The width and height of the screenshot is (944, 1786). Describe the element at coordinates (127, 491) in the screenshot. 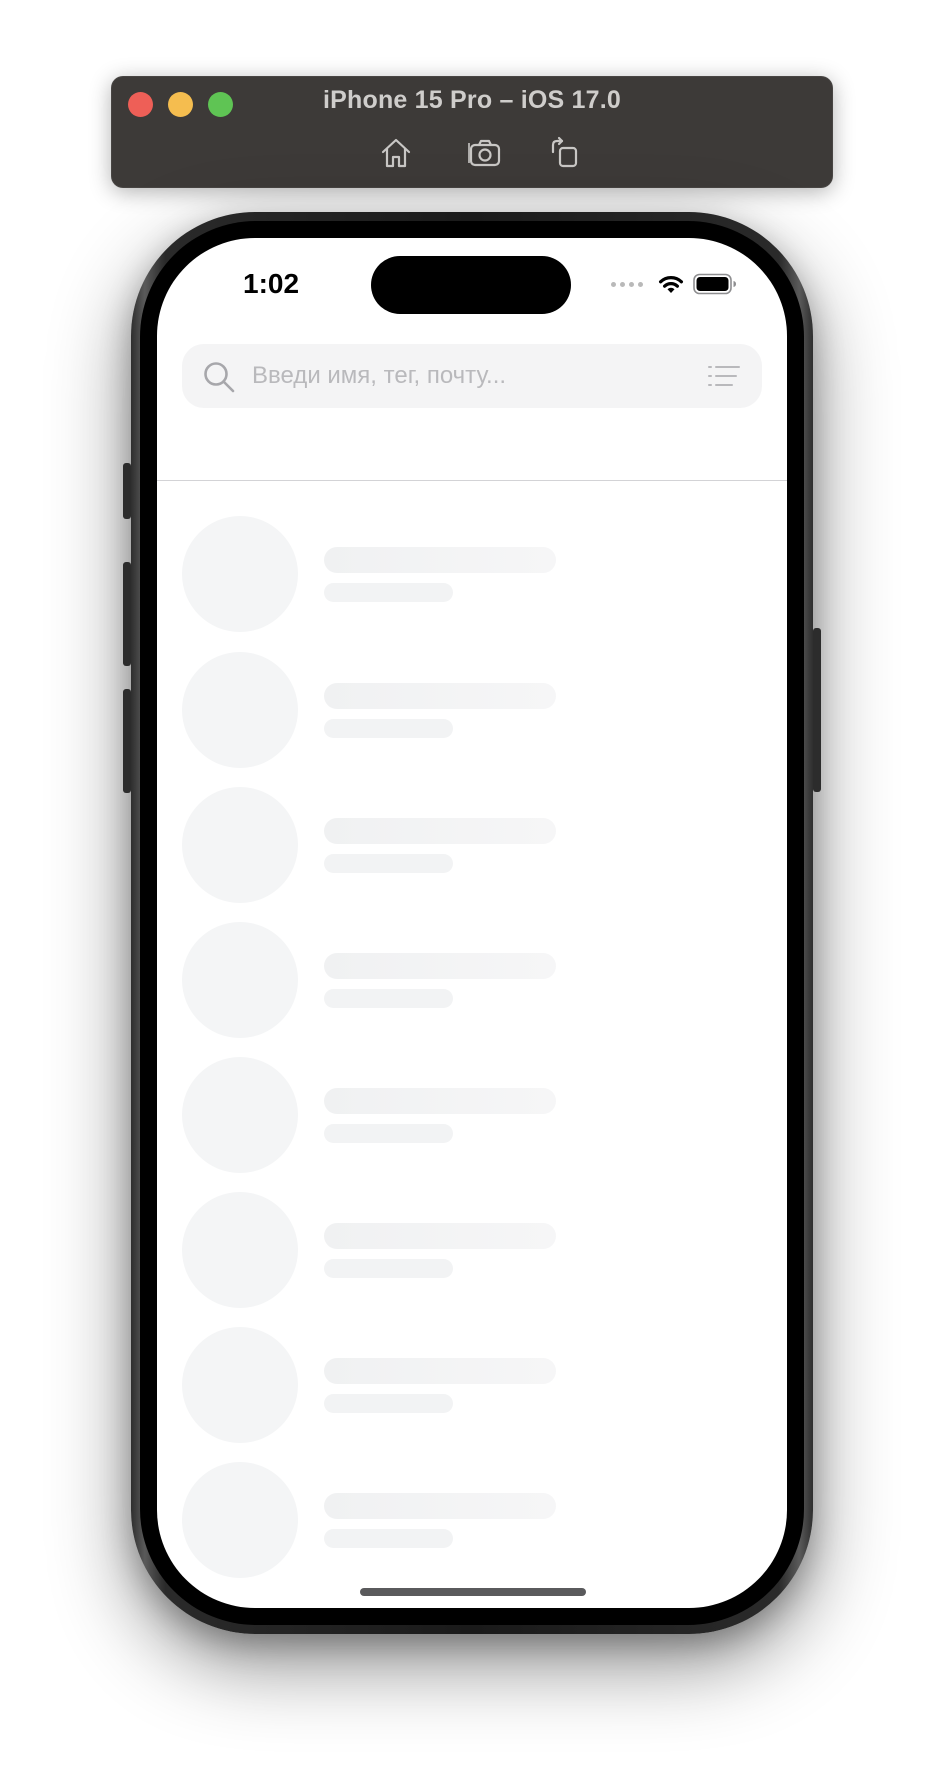

I see `action-button` at that location.